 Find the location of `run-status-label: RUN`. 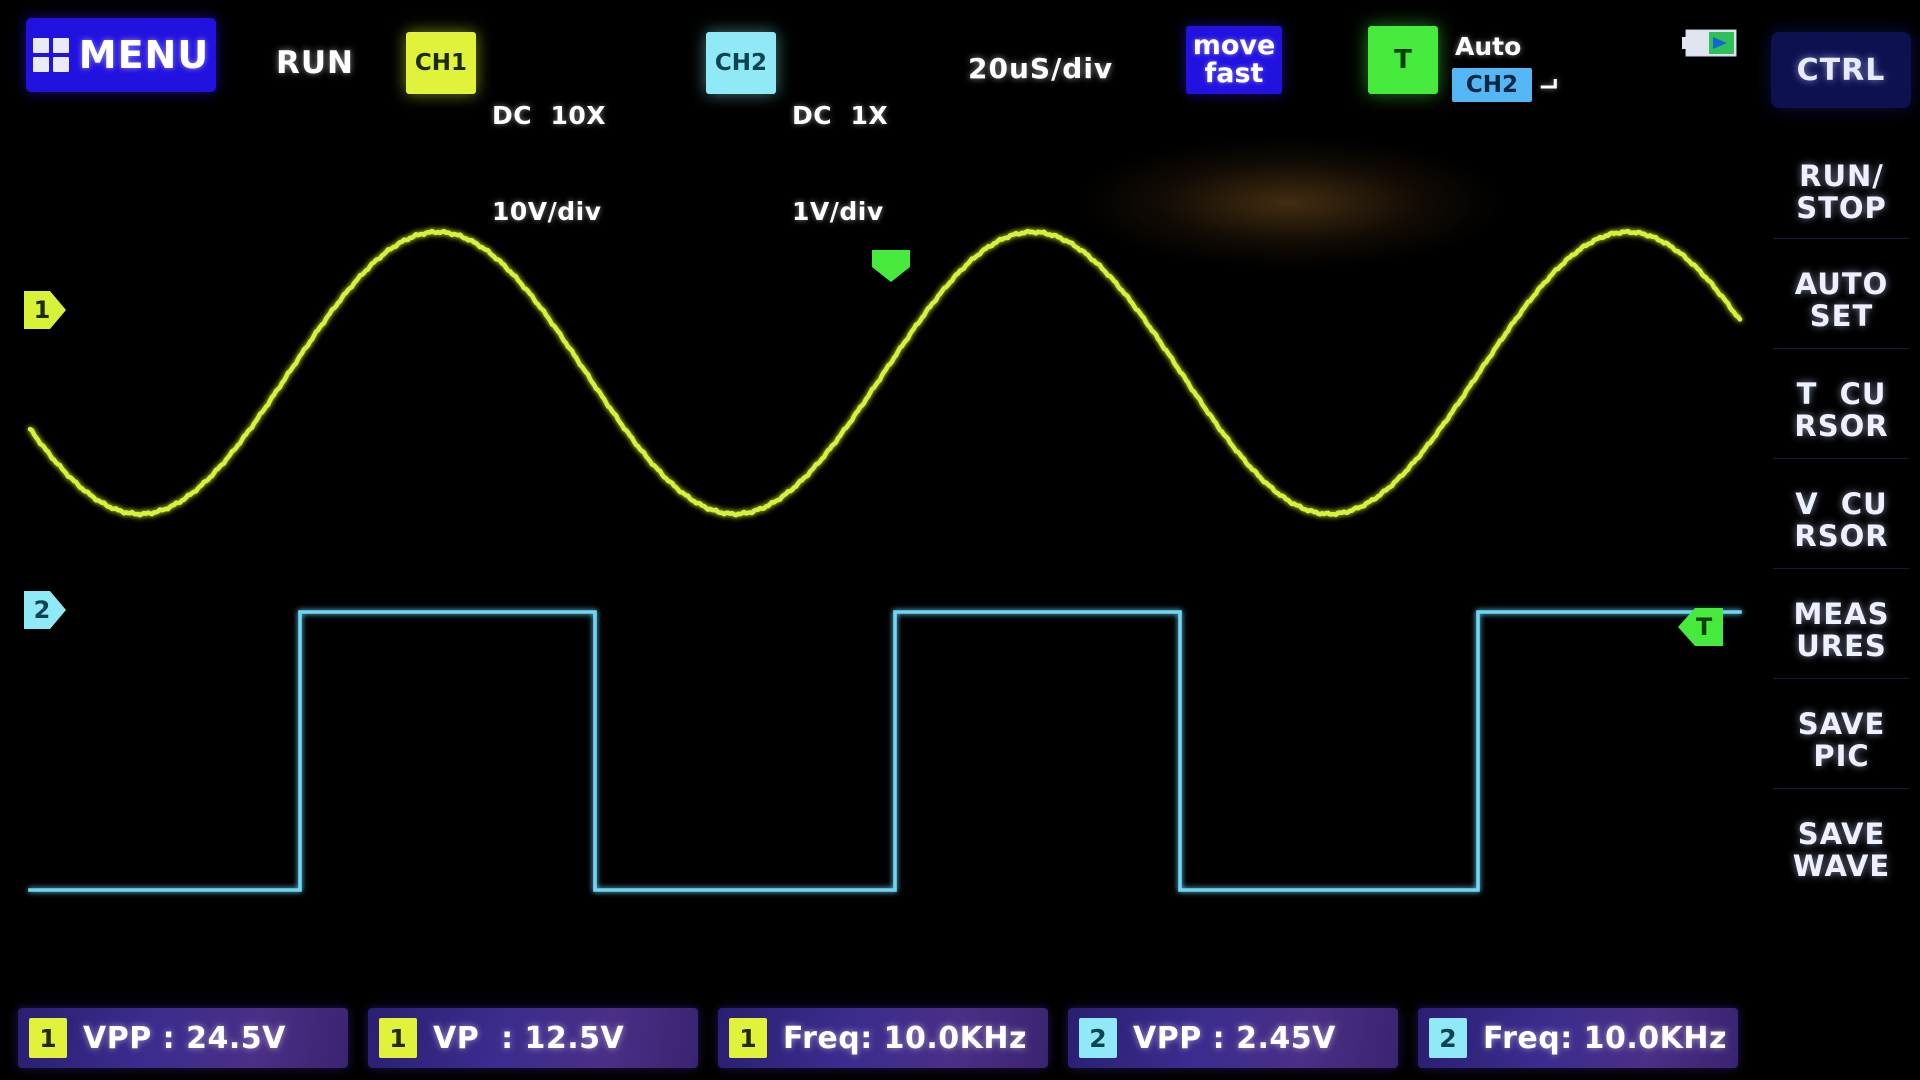

run-status-label: RUN is located at coordinates (315, 63).